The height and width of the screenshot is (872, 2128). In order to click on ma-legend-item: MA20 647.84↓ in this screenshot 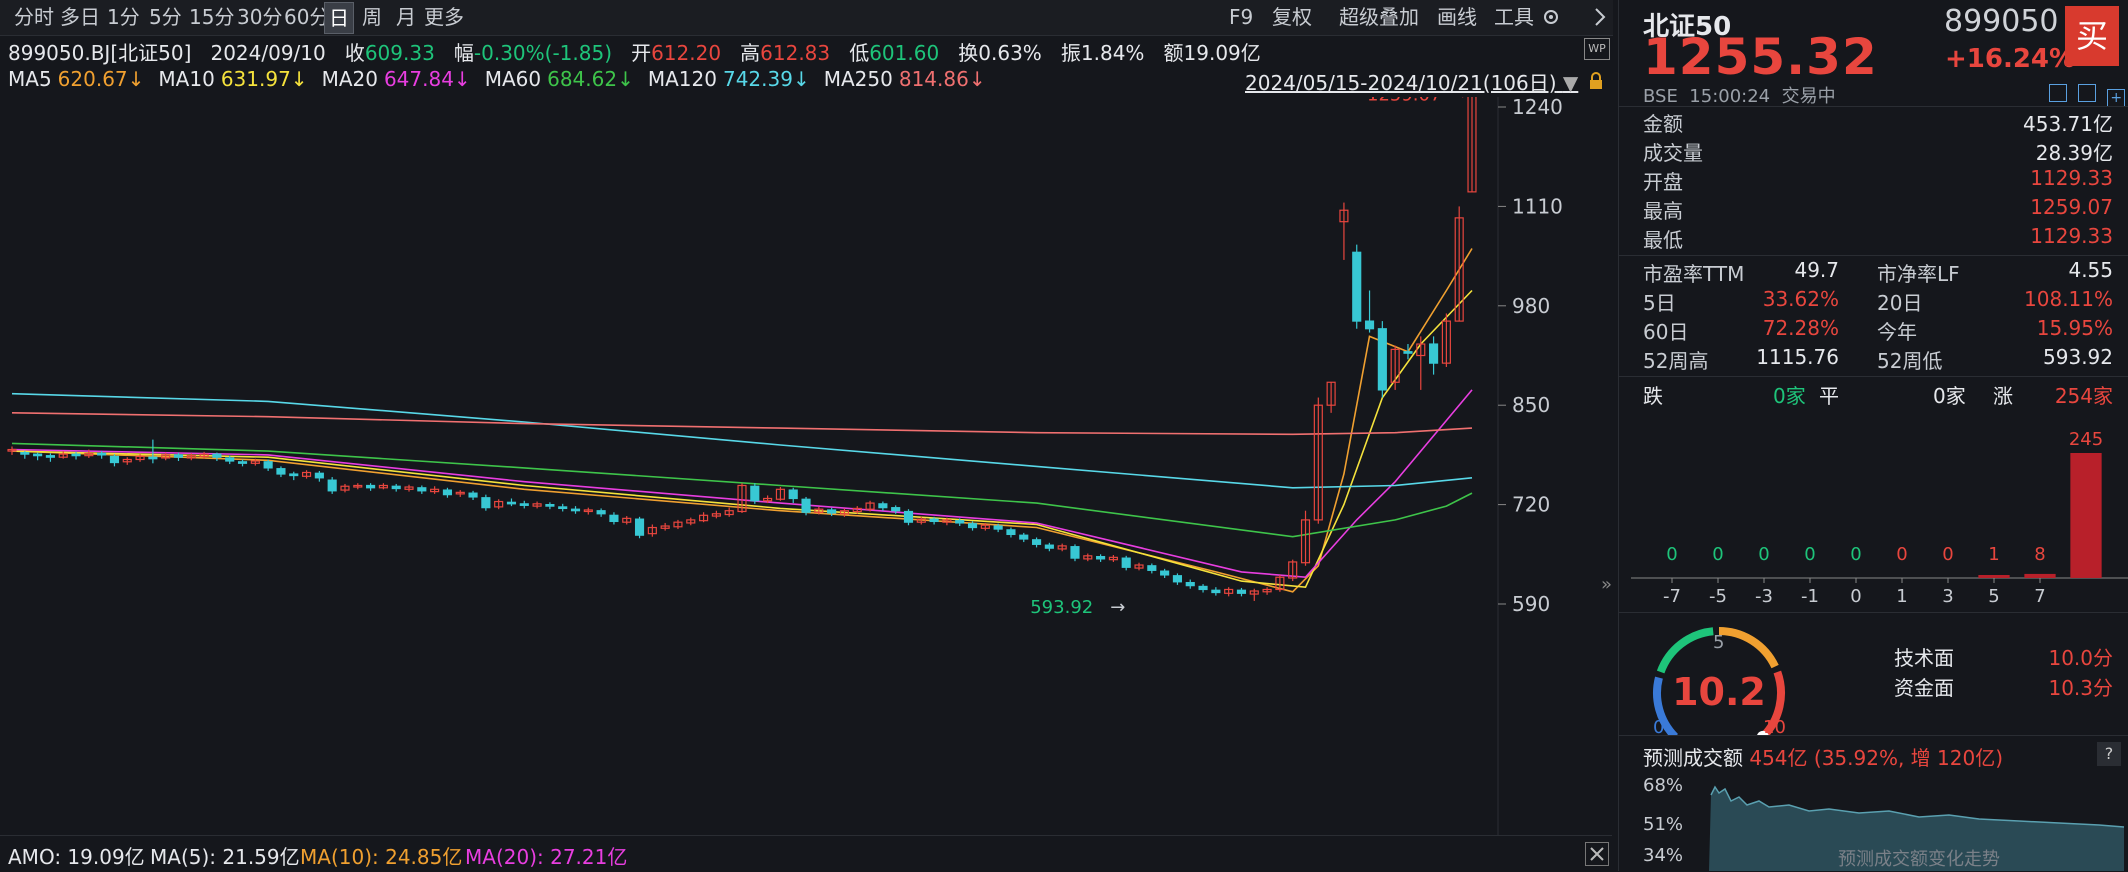, I will do `click(396, 79)`.